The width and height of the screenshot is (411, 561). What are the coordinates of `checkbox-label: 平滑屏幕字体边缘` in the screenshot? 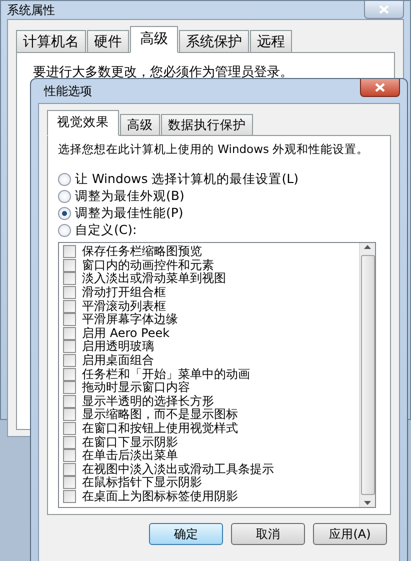 It's located at (130, 319).